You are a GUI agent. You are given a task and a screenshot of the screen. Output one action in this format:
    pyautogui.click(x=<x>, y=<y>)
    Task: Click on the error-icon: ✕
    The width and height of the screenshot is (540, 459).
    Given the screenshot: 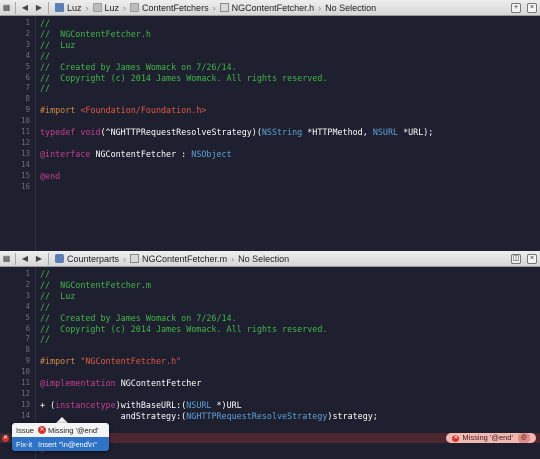 What is the action you would take?
    pyautogui.click(x=456, y=438)
    